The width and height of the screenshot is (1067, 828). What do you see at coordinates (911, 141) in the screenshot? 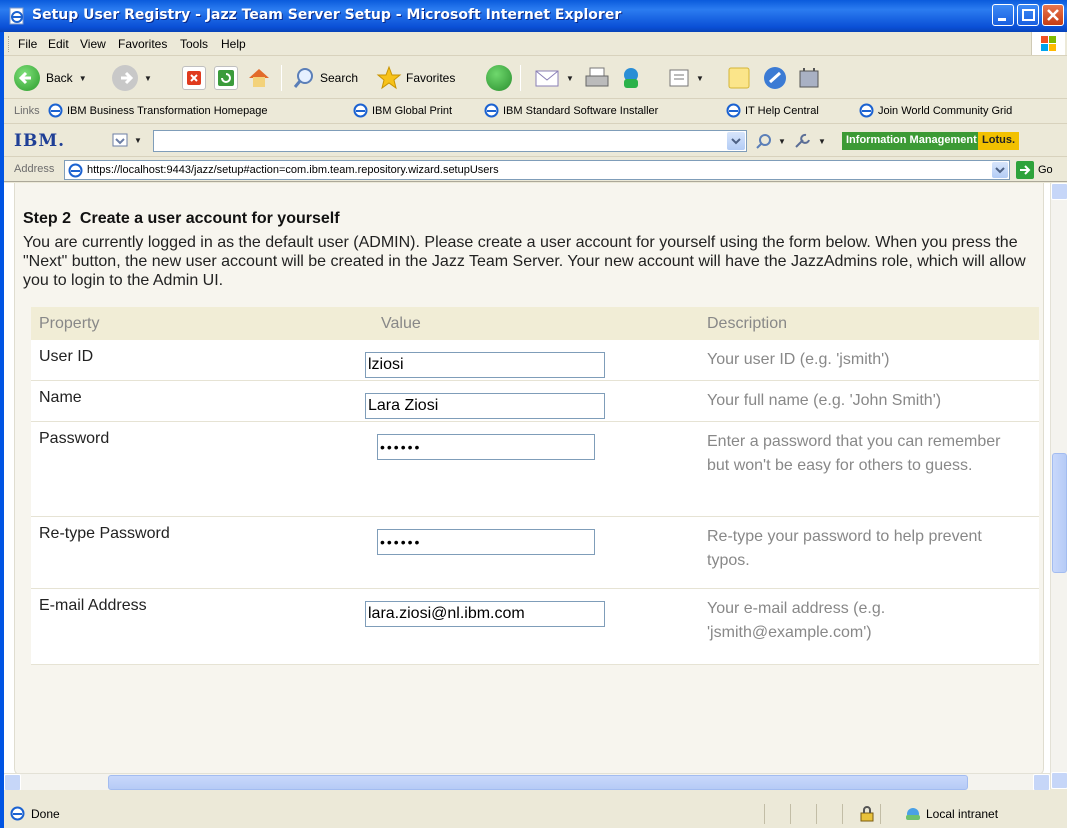
I see `tag-information-management: Information Management` at bounding box center [911, 141].